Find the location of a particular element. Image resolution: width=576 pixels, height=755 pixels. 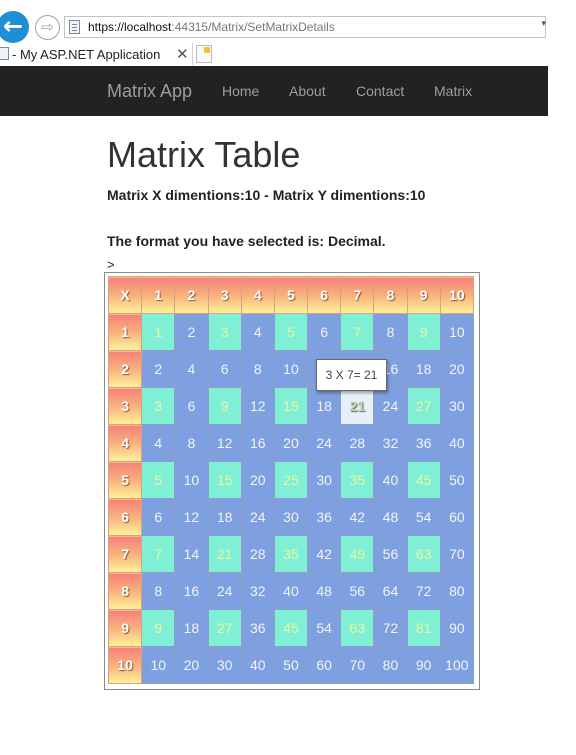

nav-link-matrix: Matrix is located at coordinates (453, 91).